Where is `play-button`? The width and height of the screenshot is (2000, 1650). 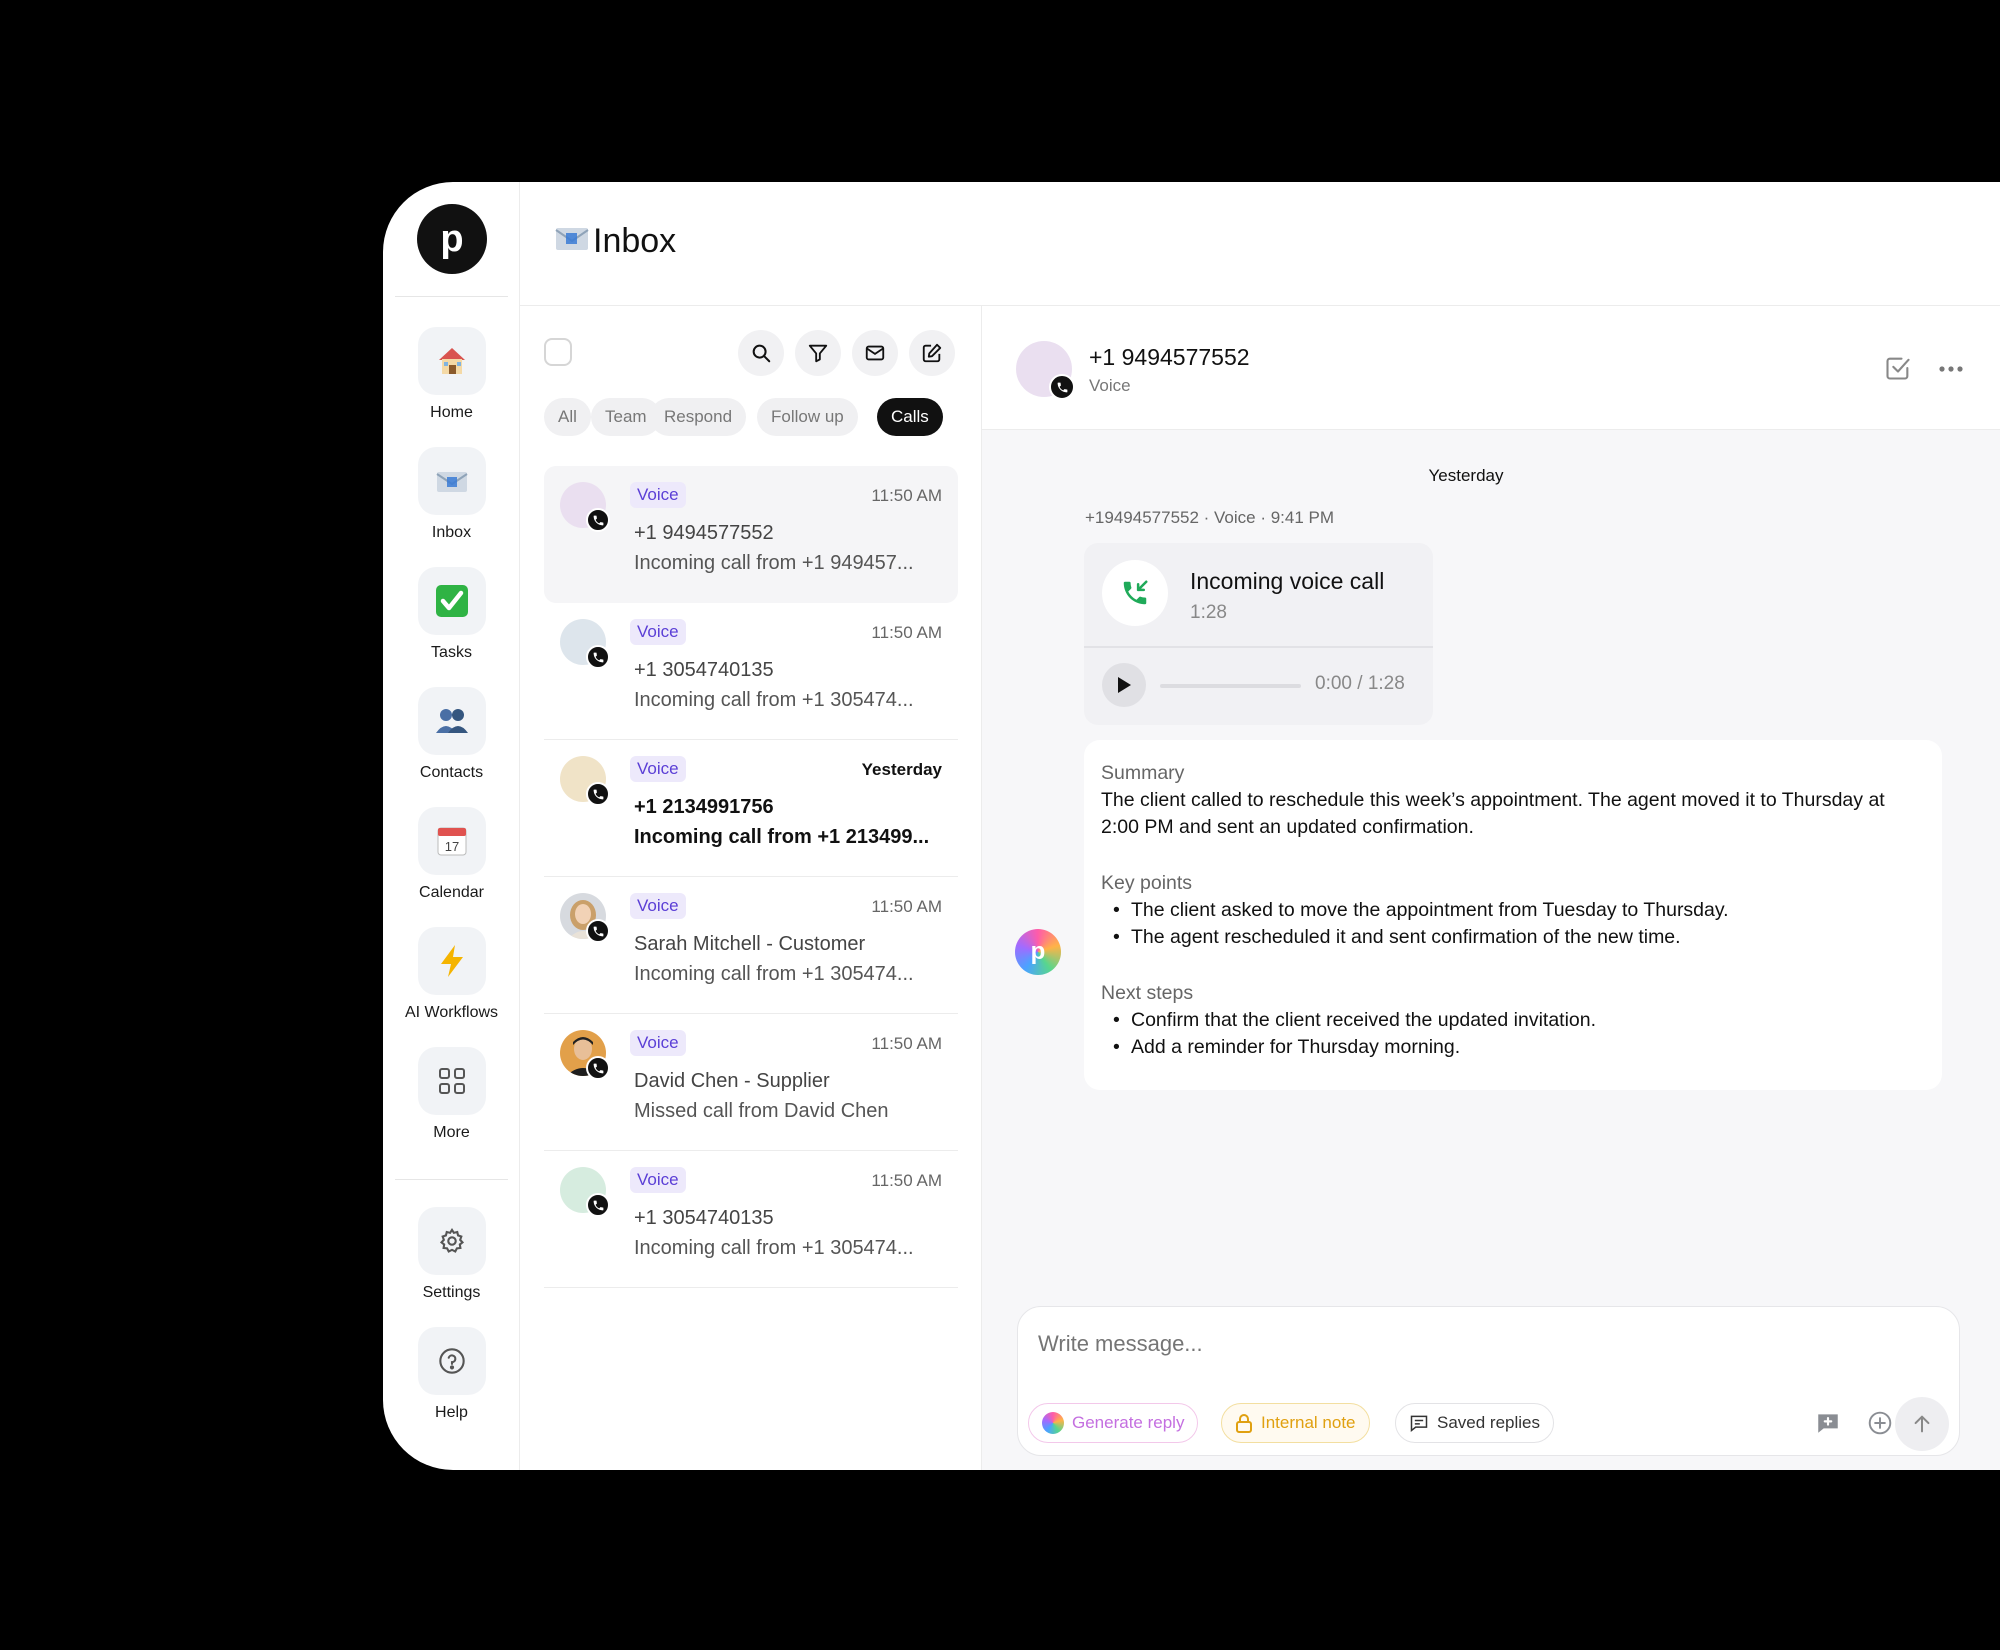
play-button is located at coordinates (1124, 685).